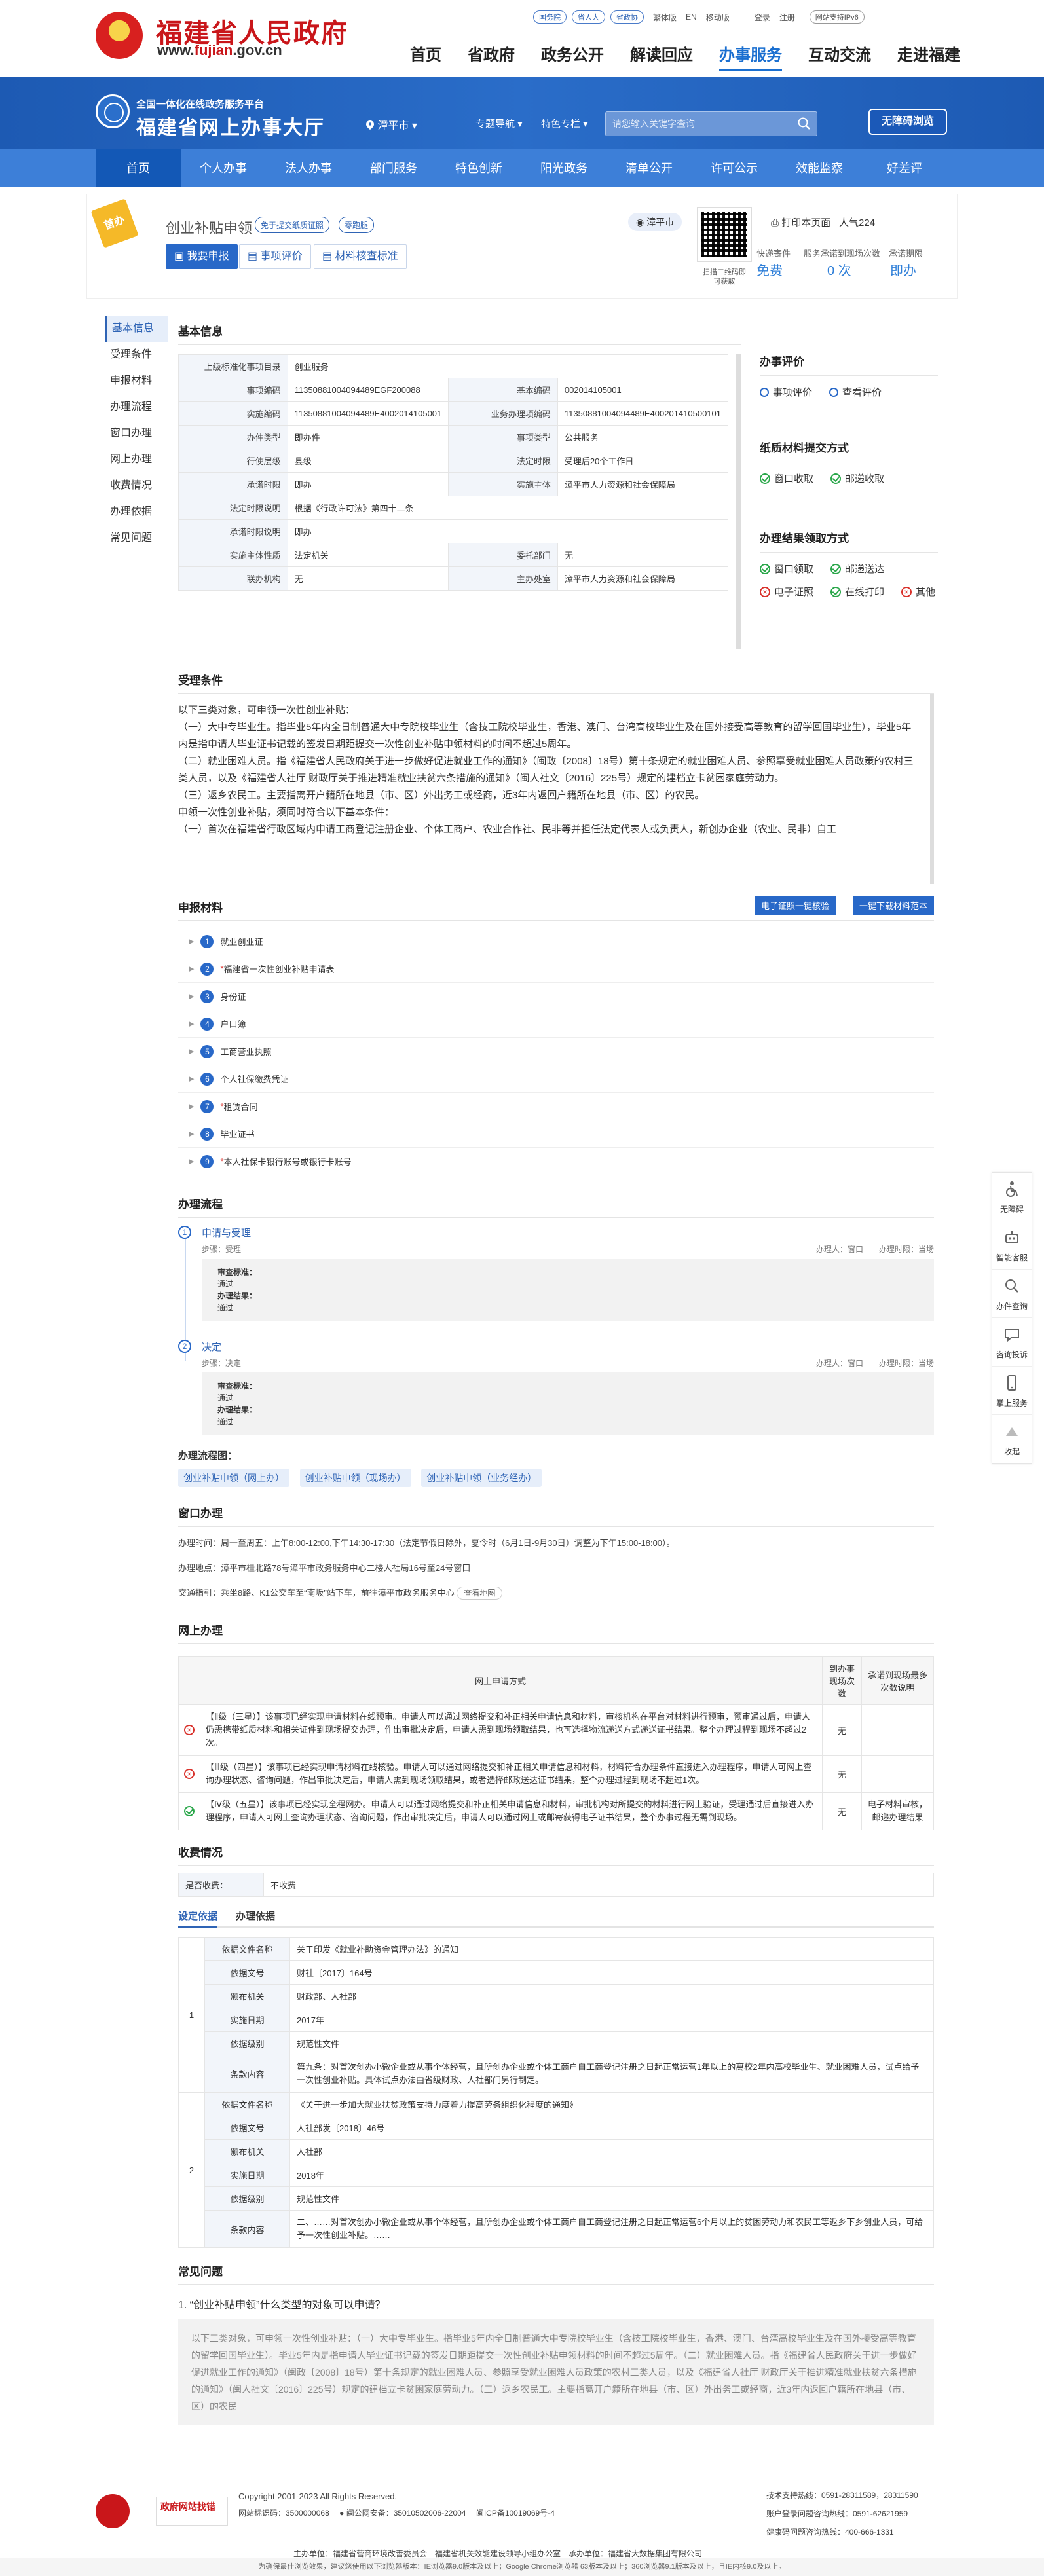 The image size is (1044, 2576). Describe the element at coordinates (355, 1478) in the screenshot. I see `flow-link-onsite: 创业补贴申领（现场办）` at that location.